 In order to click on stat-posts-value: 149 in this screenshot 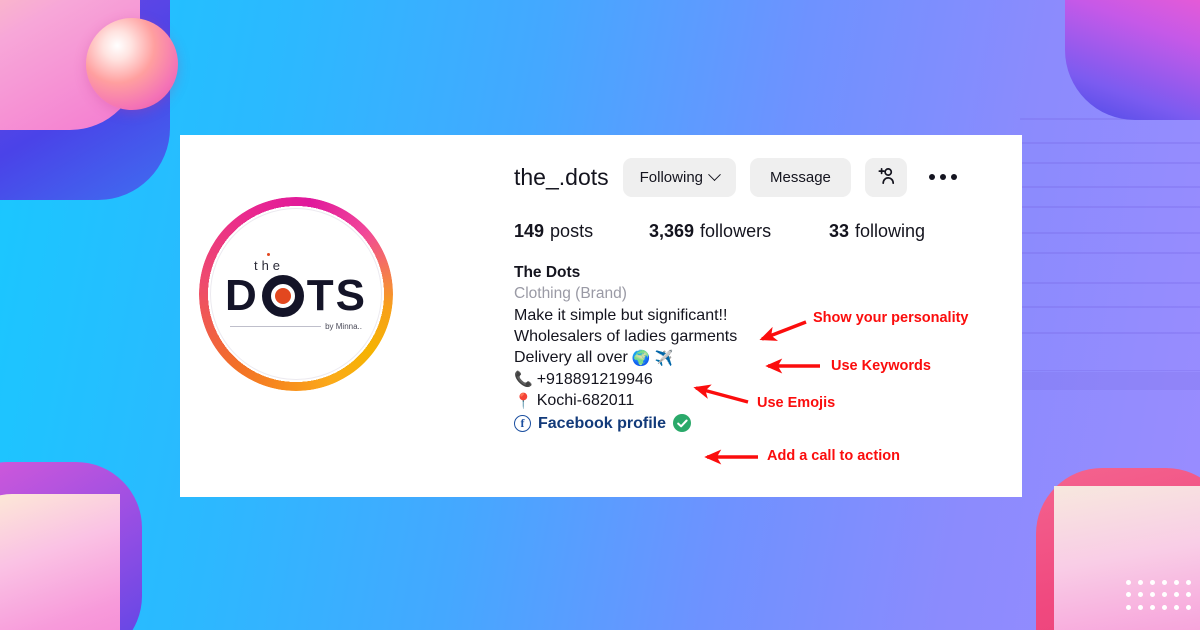, I will do `click(529, 231)`.